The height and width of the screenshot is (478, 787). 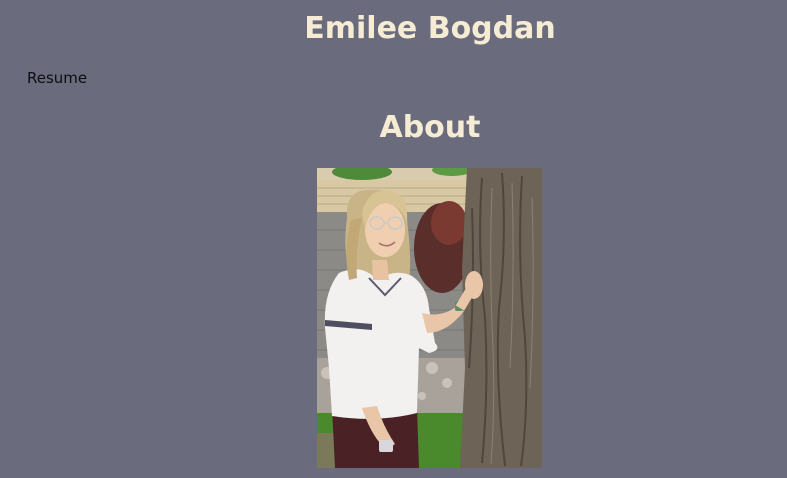 What do you see at coordinates (430, 127) in the screenshot?
I see `about-heading: About` at bounding box center [430, 127].